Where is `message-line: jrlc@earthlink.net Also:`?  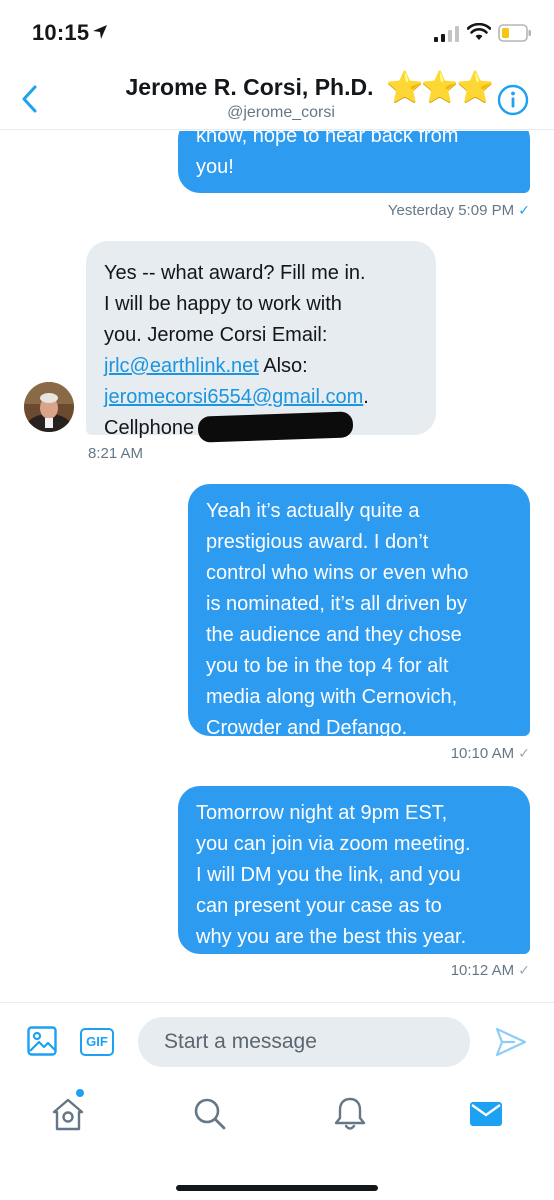
message-line: jrlc@earthlink.net Also: is located at coordinates (270, 366).